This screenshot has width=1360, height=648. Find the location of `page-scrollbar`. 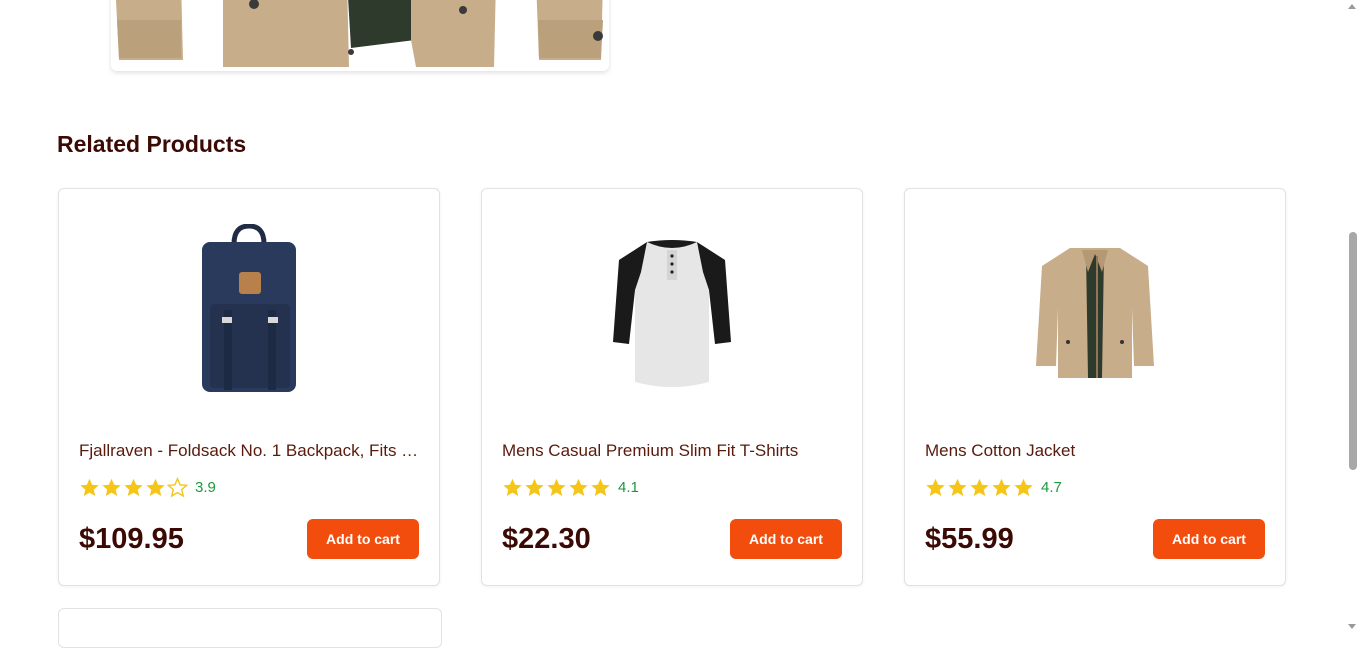

page-scrollbar is located at coordinates (1352, 316).